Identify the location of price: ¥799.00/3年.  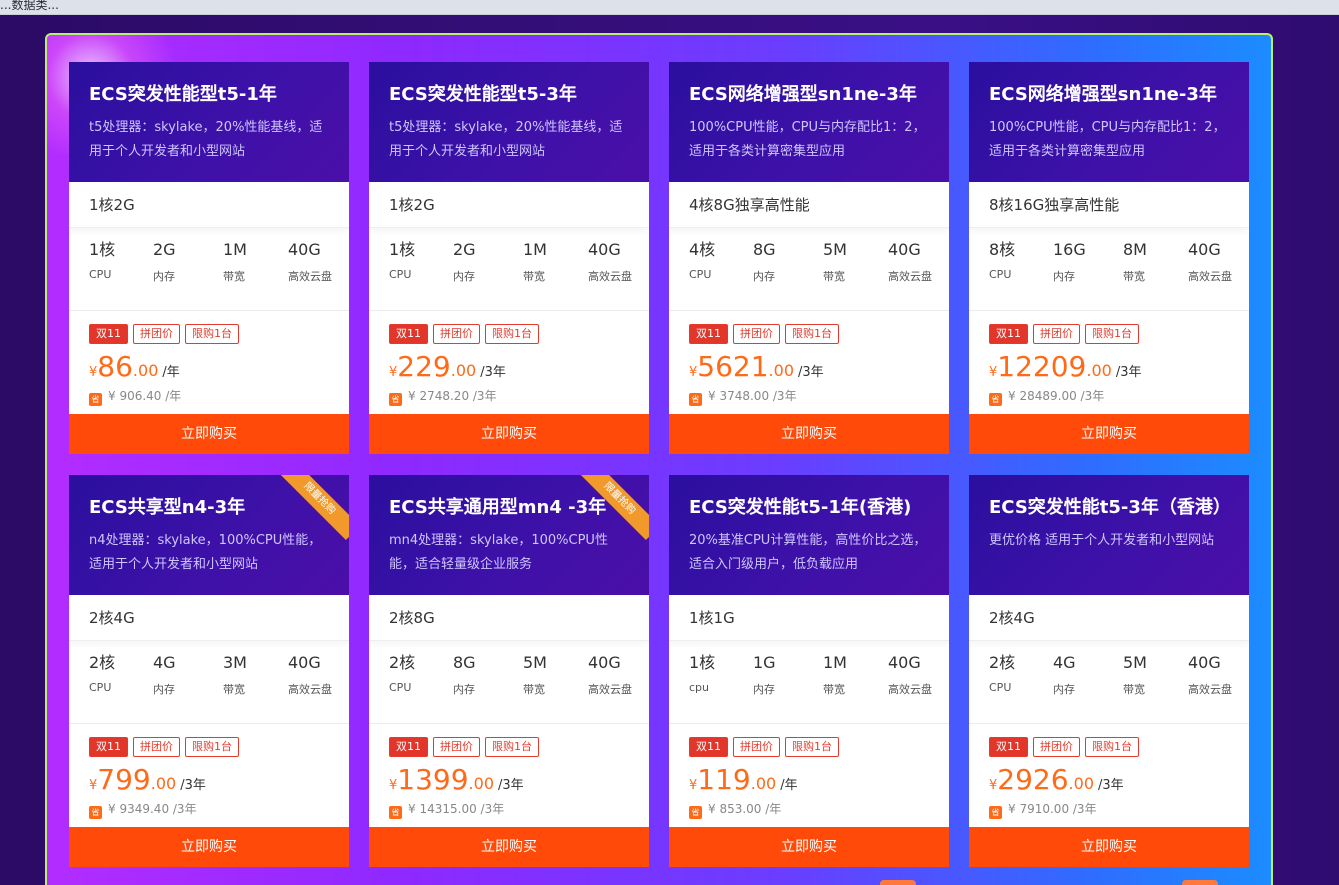
(147, 779).